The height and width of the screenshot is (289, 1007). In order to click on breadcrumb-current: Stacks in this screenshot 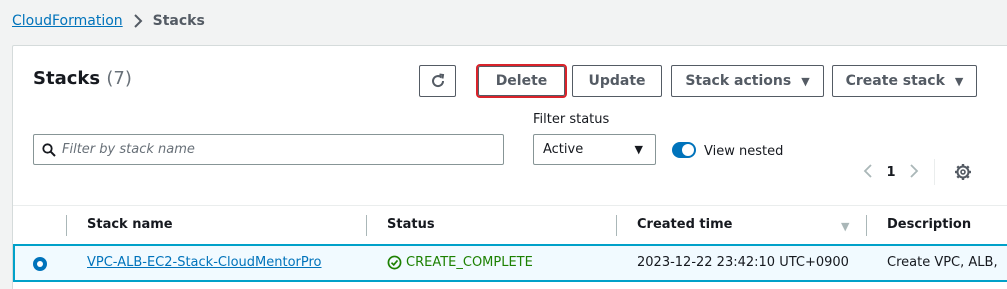, I will do `click(178, 21)`.